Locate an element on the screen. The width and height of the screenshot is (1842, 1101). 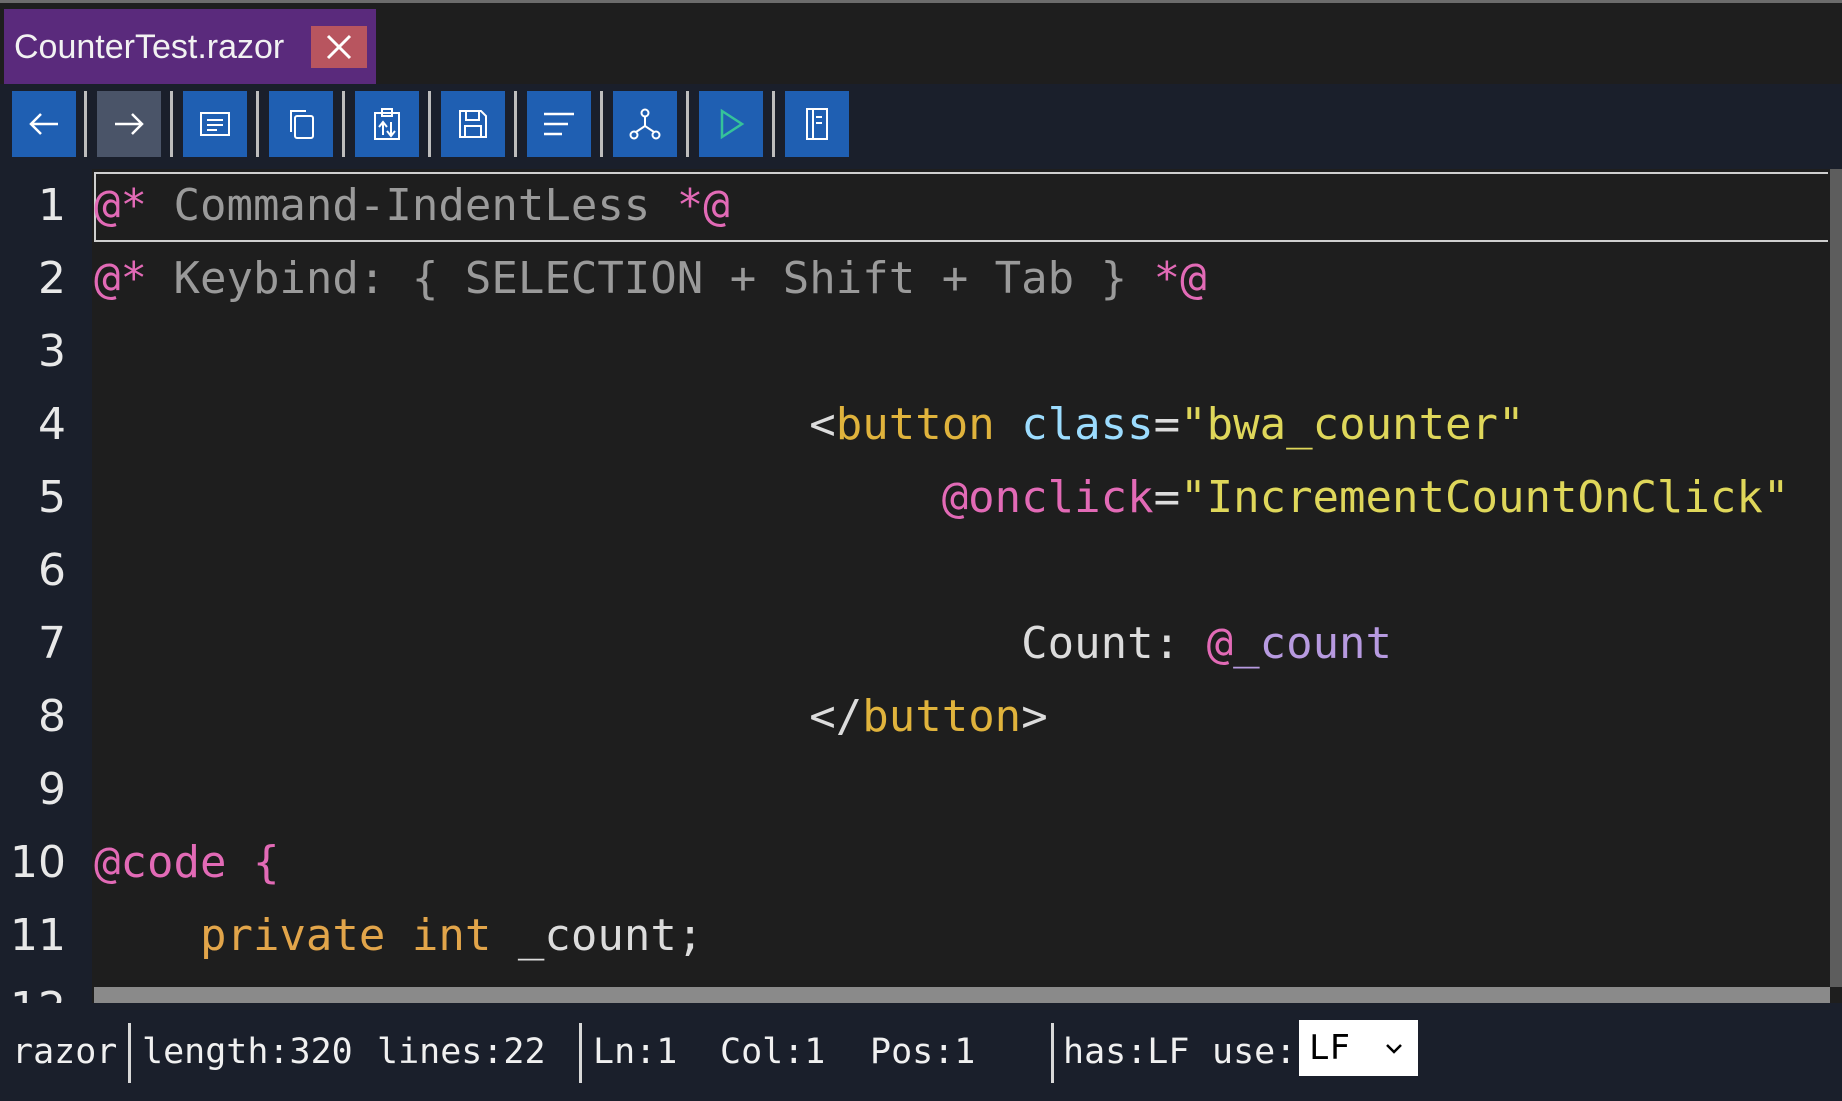
copy-icon is located at coordinates (302, 124).